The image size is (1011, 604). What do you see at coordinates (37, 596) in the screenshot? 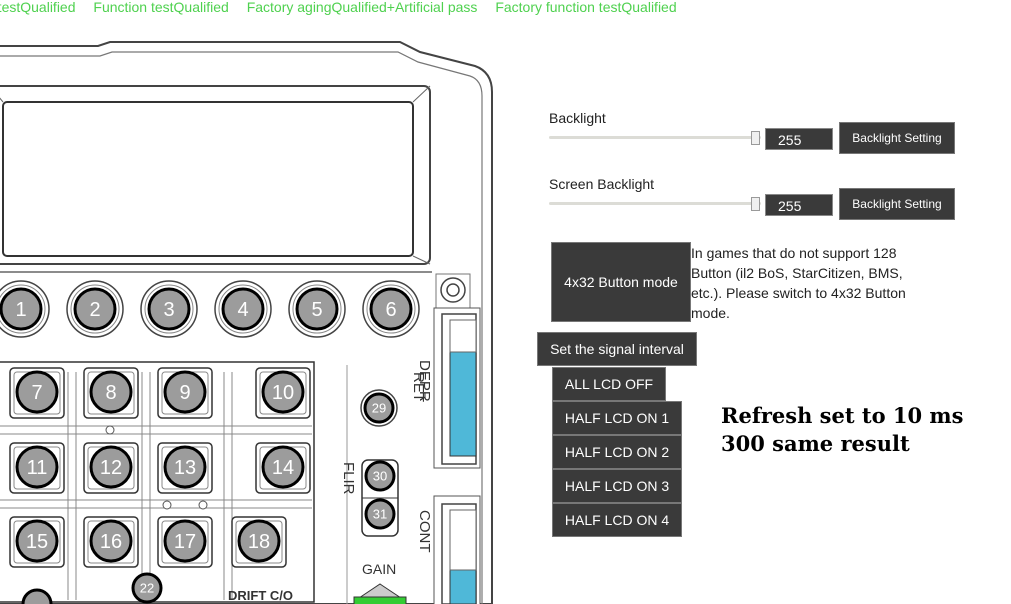
I see `hardware-button-partial` at bounding box center [37, 596].